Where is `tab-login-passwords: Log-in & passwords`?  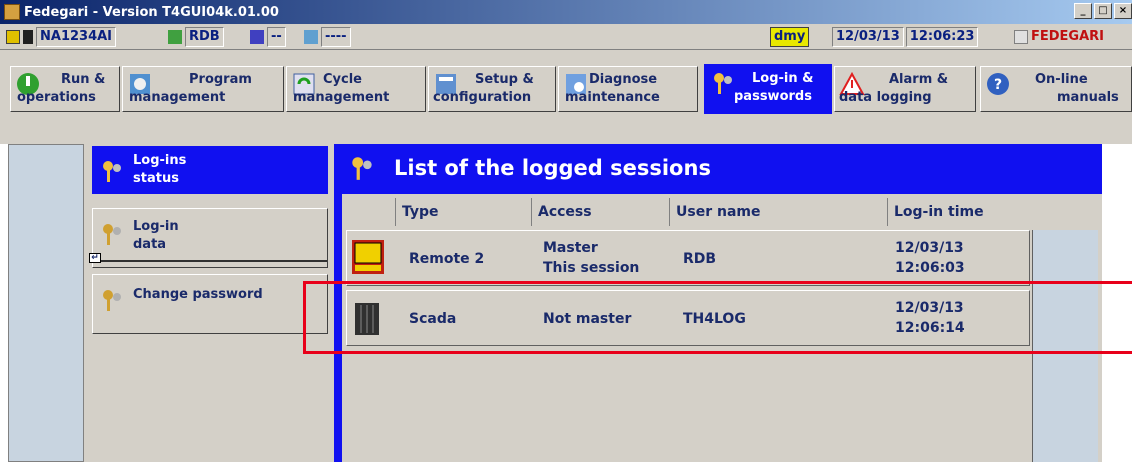
tab-login-passwords: Log-in & passwords is located at coordinates (768, 89).